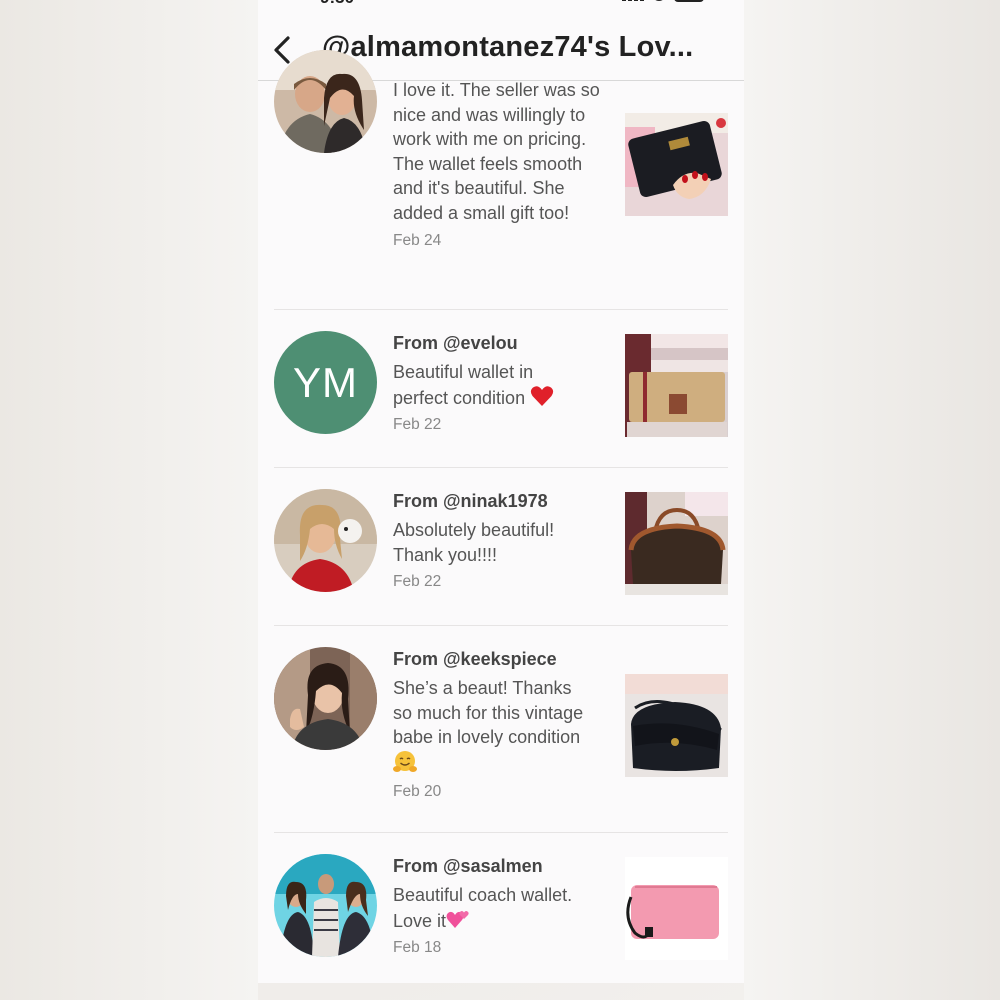 The height and width of the screenshot is (1000, 1000). What do you see at coordinates (659, 0) in the screenshot?
I see `wifi-icon` at bounding box center [659, 0].